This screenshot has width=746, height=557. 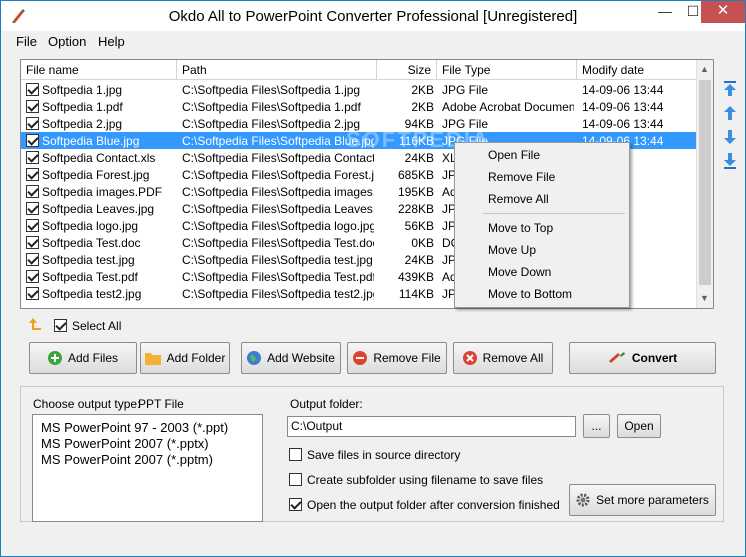 I want to click on output-folder-input: C:\Output, so click(x=431, y=426).